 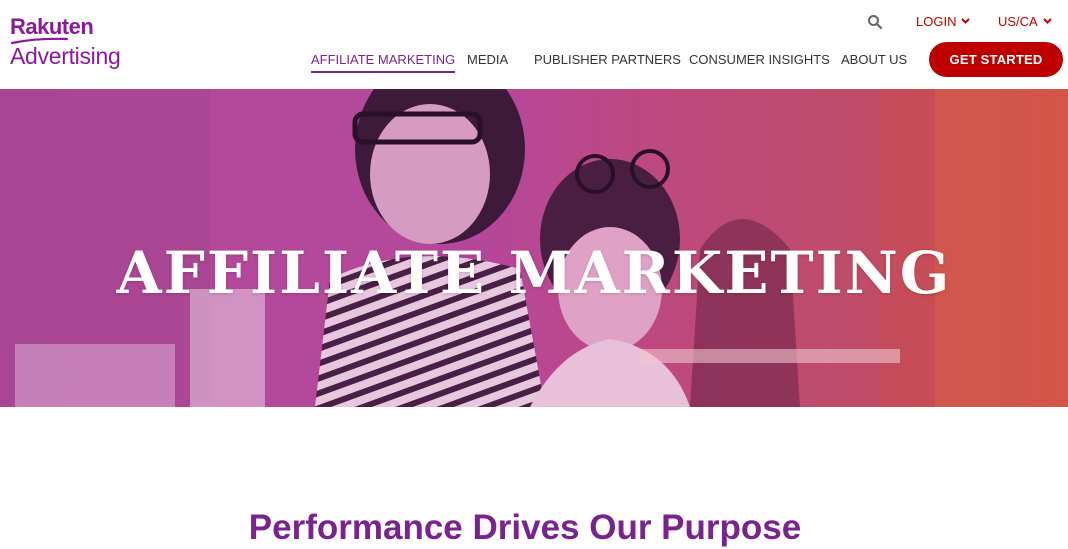 What do you see at coordinates (607, 59) in the screenshot?
I see `nav-item-publisher-partners: PUBLISHER PARTNERS` at bounding box center [607, 59].